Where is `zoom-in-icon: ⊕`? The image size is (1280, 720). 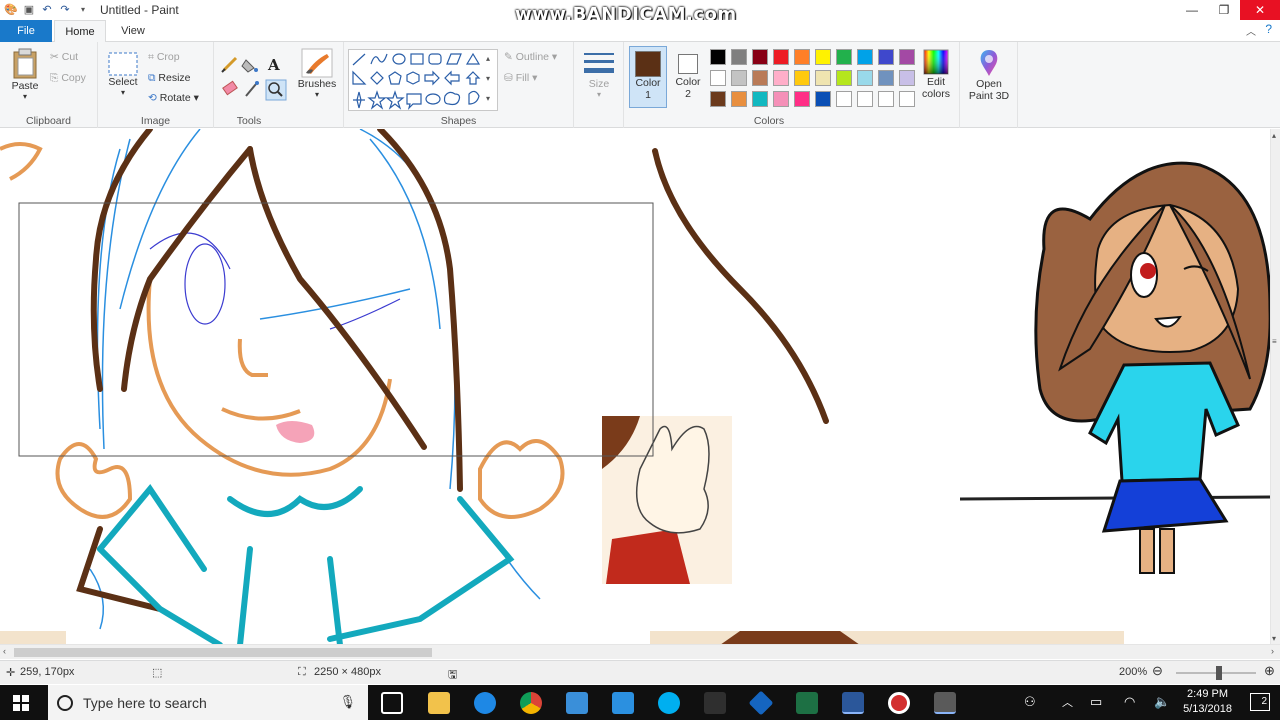
zoom-in-icon: ⊕ is located at coordinates (1269, 671).